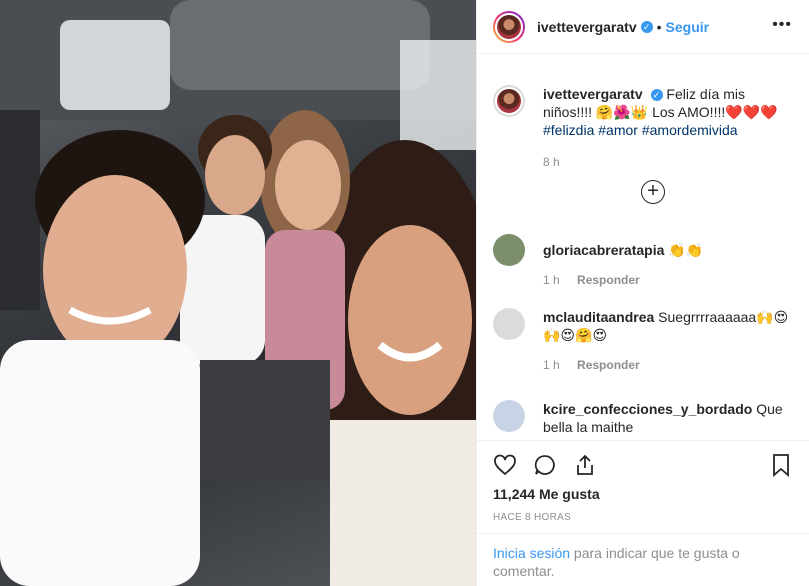  I want to click on bookmark-icon, so click(781, 465).